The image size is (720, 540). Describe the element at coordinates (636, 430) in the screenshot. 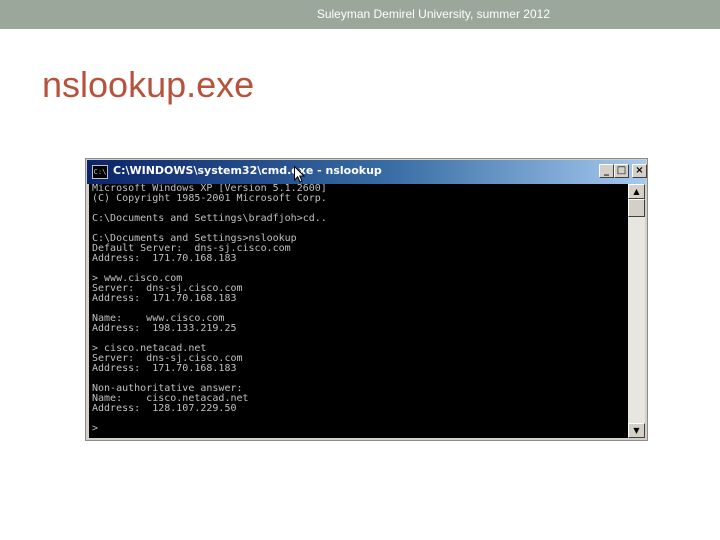

I see `scroll-down-button: ▼` at that location.